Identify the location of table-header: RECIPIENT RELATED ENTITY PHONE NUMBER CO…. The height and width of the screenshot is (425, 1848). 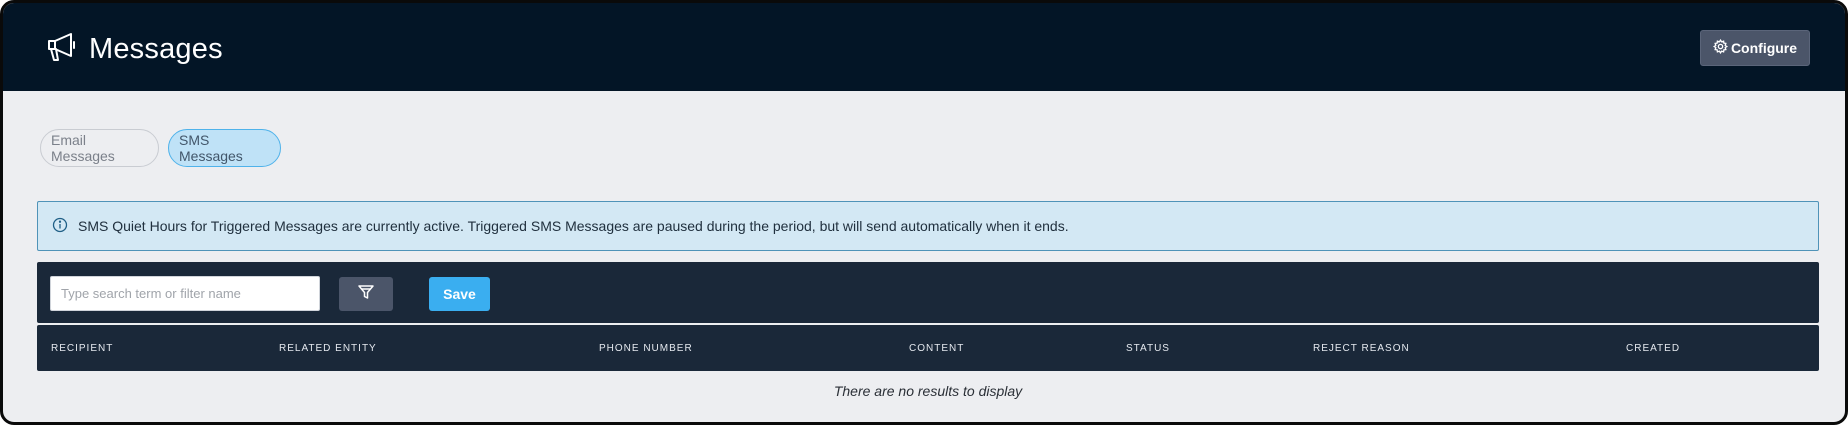
(928, 348).